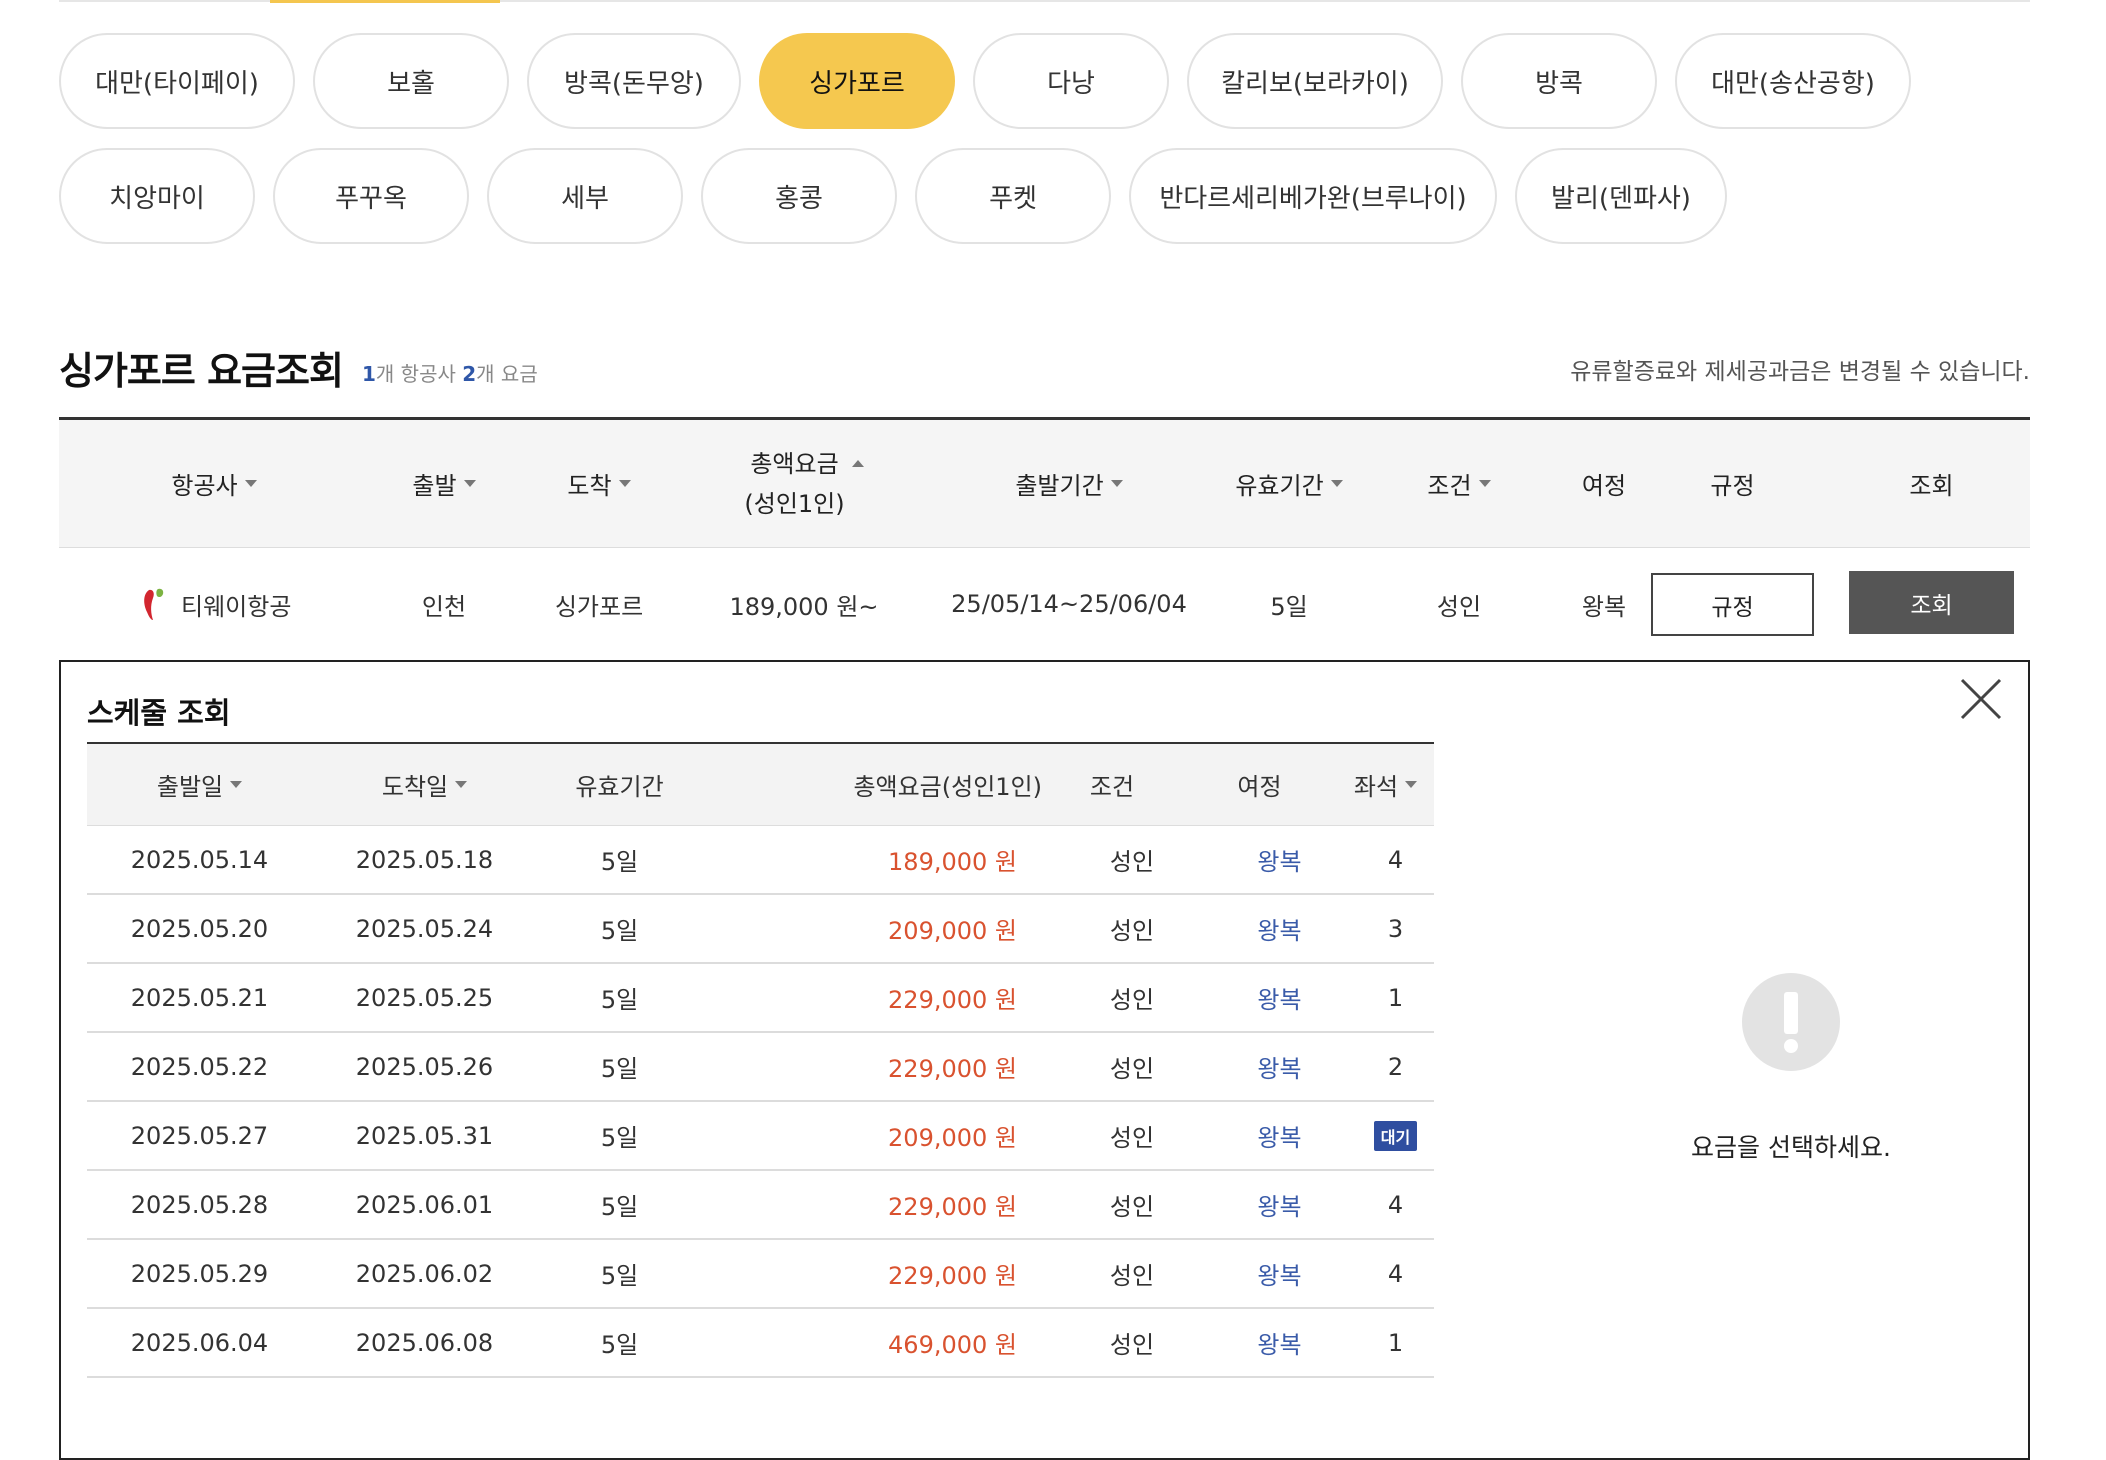 The width and height of the screenshot is (2106, 1460). I want to click on arrive-date: 2025.05.25, so click(424, 997).